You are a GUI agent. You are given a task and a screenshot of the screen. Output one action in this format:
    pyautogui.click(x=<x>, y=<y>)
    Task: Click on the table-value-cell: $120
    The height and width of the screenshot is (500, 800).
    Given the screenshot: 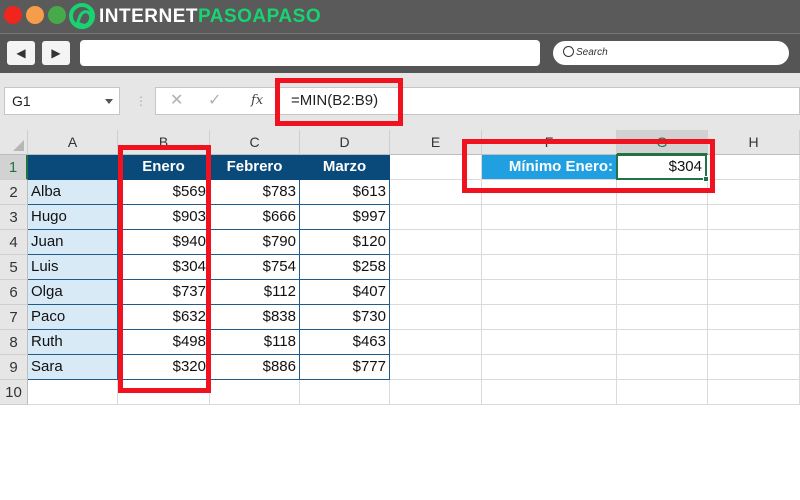 What is the action you would take?
    pyautogui.click(x=345, y=242)
    